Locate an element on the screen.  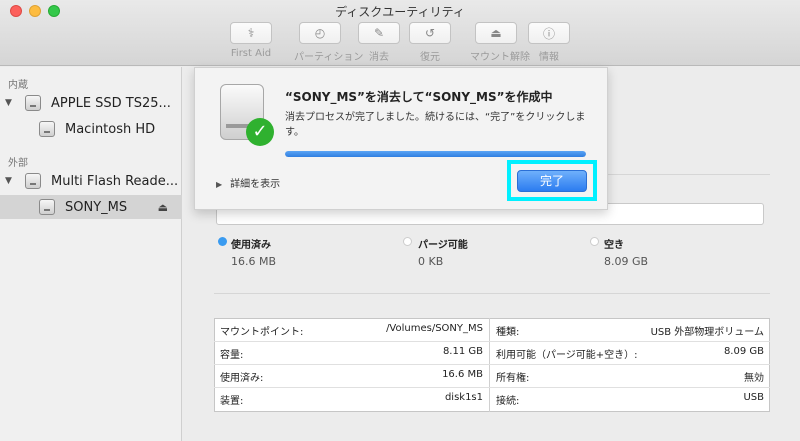
divider is located at coordinates (492, 293).